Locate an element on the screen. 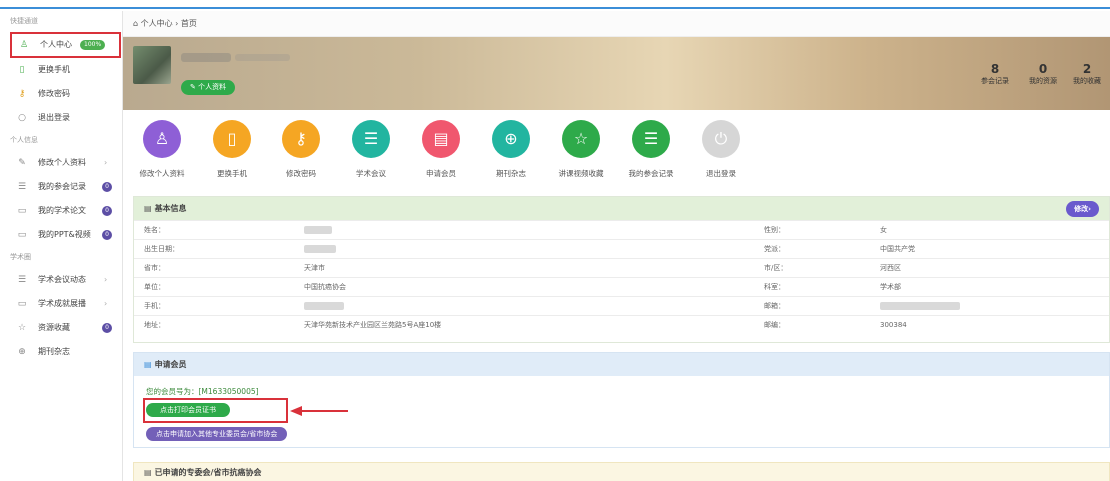 The image size is (1110, 481). quick-label: 修改个人资料 is located at coordinates (162, 173).